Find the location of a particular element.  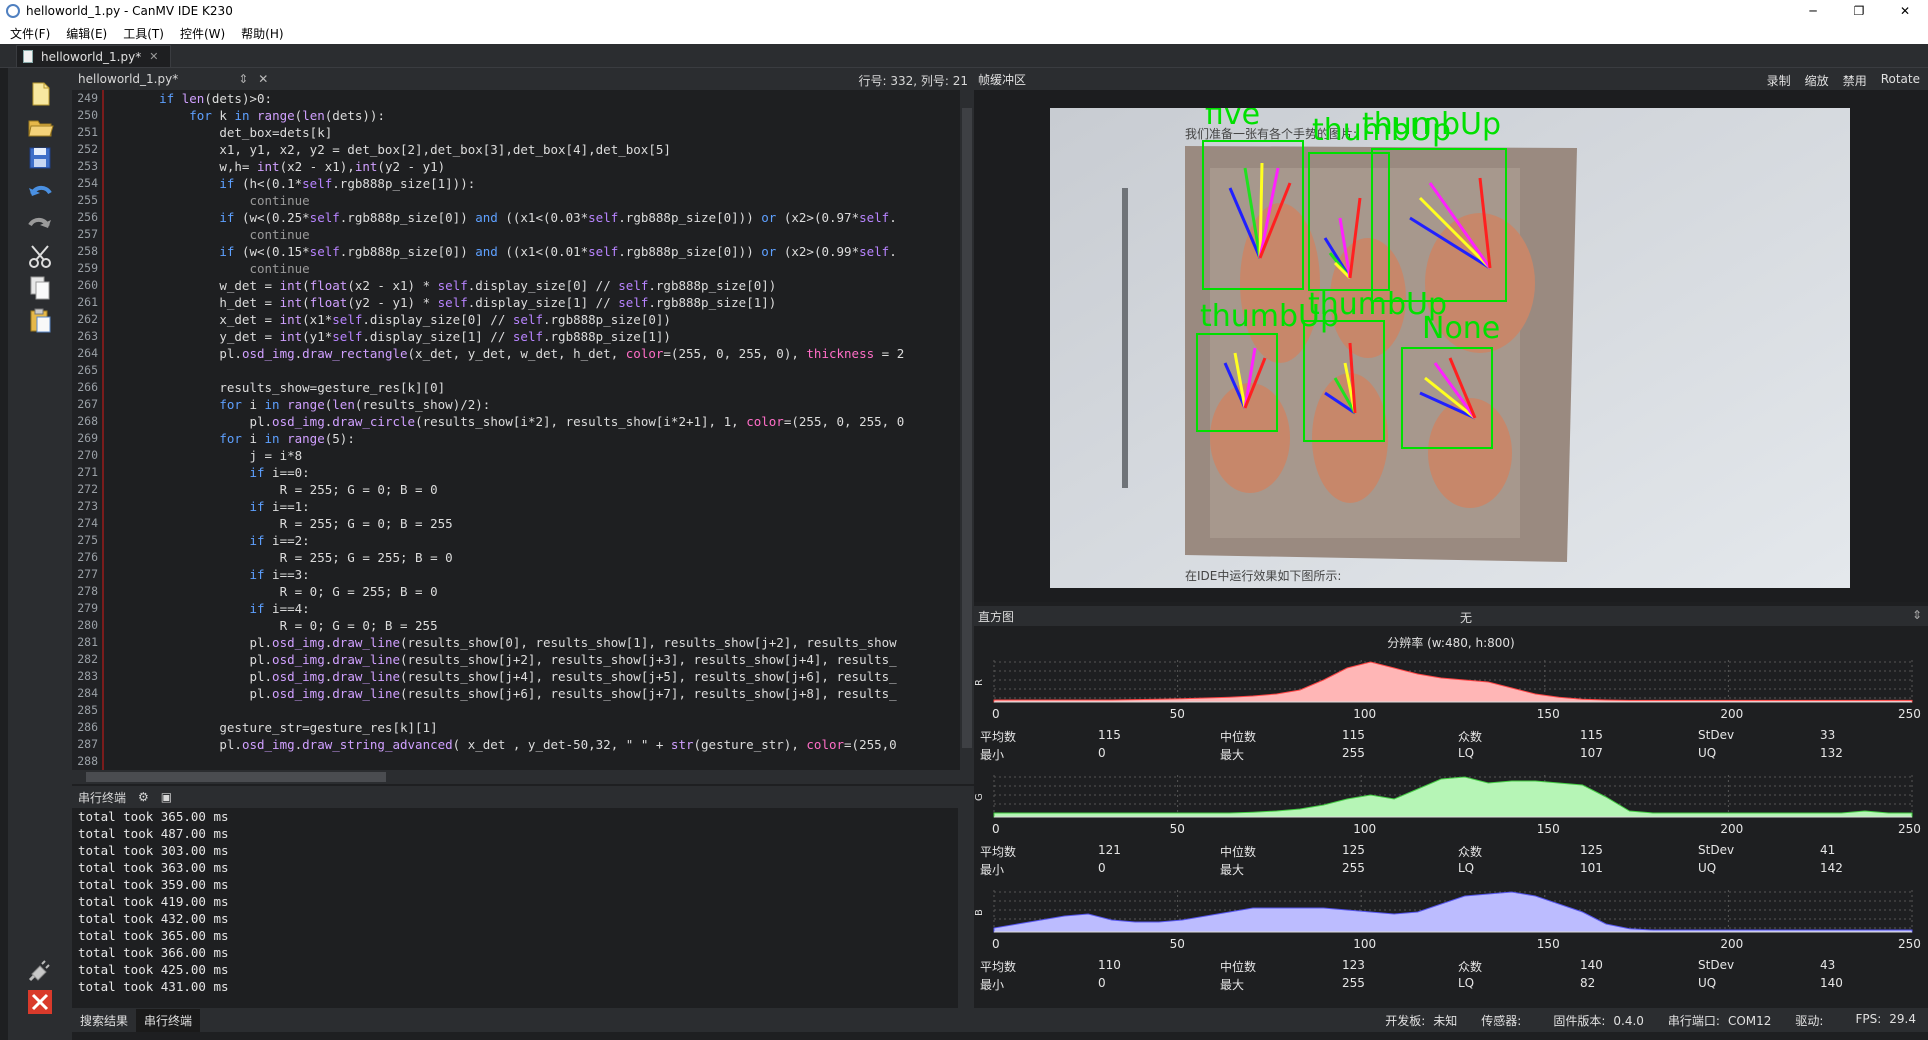

code-line: R = 0; G = 255; B = 0 is located at coordinates (530, 591).